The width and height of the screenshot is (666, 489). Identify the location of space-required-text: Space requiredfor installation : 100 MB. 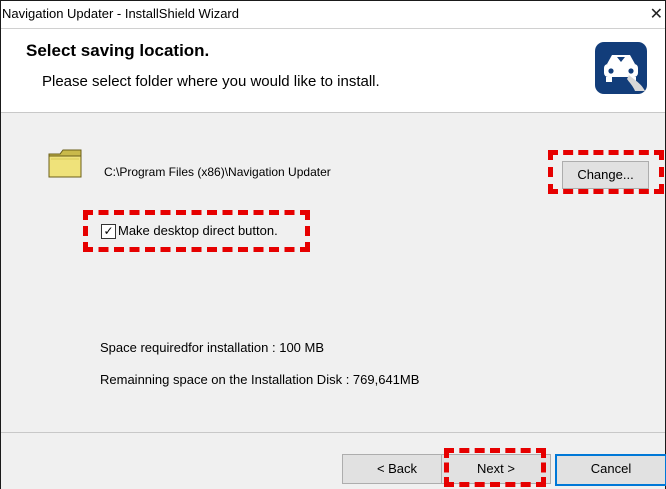
(212, 347).